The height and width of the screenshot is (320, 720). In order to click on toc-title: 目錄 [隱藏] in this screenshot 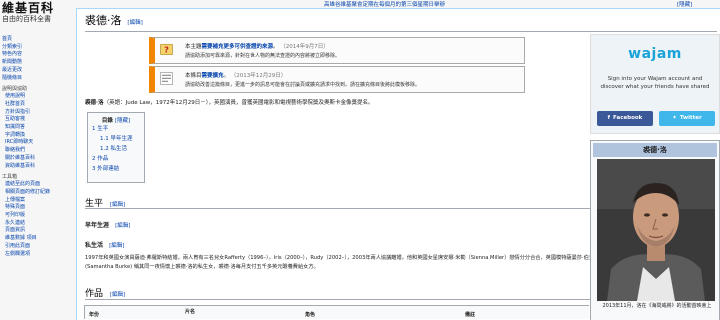, I will do `click(116, 120)`.